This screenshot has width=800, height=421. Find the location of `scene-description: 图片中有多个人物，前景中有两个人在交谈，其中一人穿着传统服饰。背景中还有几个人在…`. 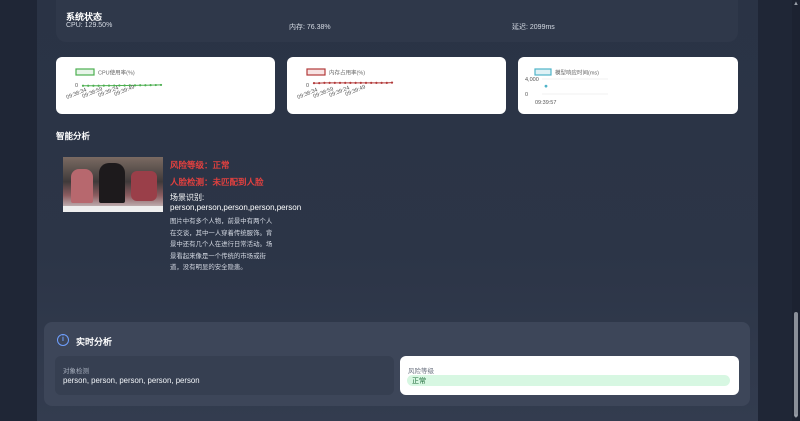

scene-description: 图片中有多个人物，前景中有两个人在交谈，其中一人穿着传统服饰。背景中还有几个人在… is located at coordinates (221, 244).